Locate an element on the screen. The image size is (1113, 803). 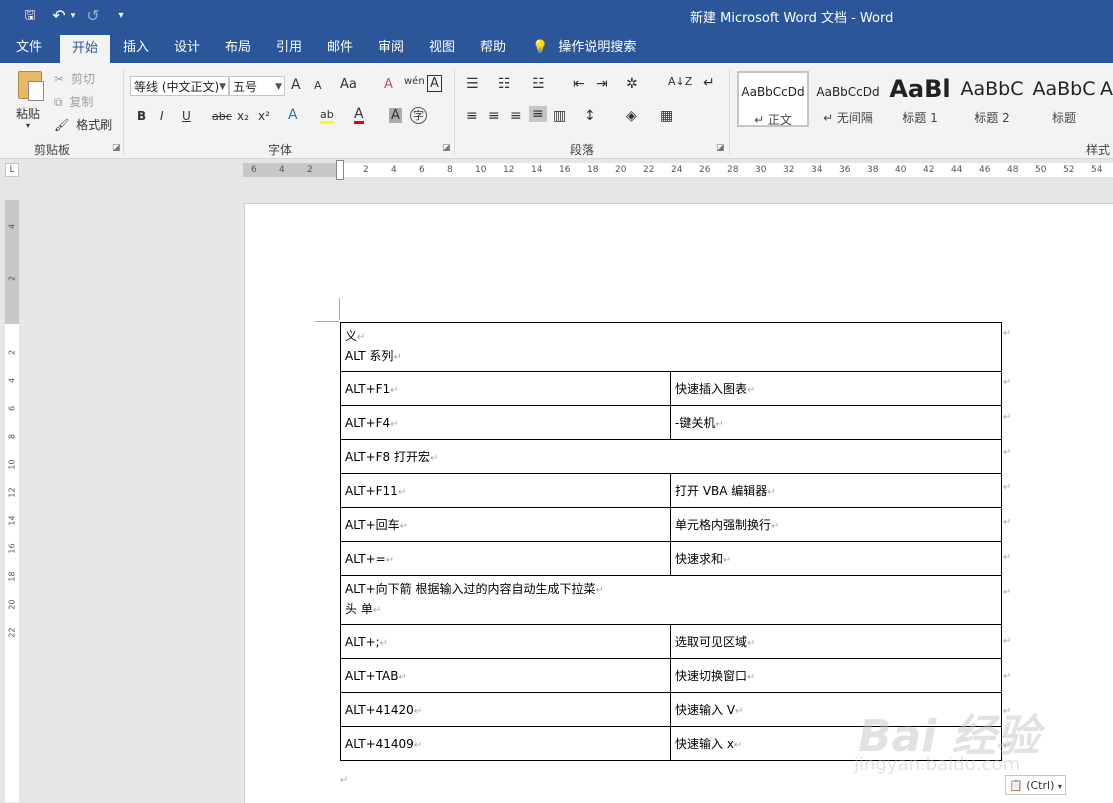
table-row: ALT+F11↵ 打开 VBA 编辑器↵ is located at coordinates (671, 490).